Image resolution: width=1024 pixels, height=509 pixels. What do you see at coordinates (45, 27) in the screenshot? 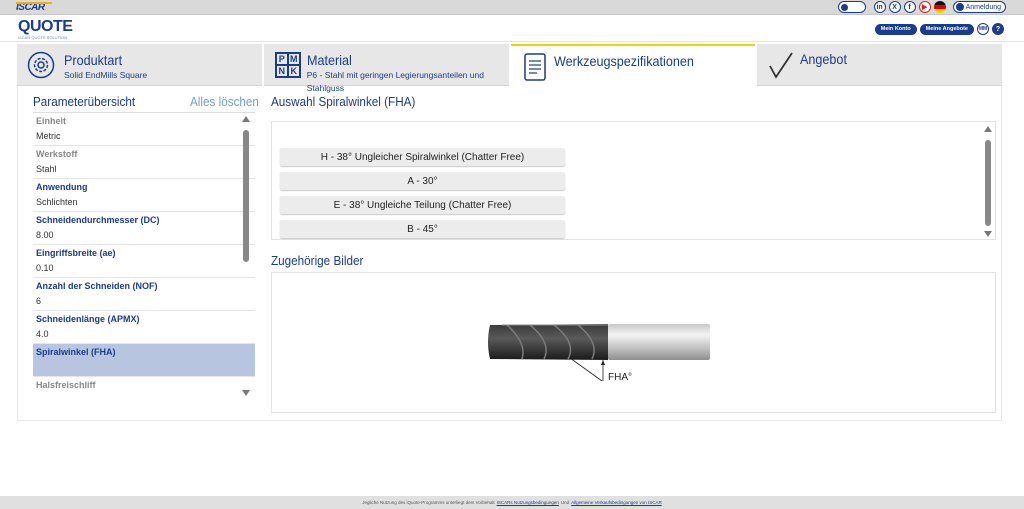
I see `quote-logo: QUOTE` at bounding box center [45, 27].